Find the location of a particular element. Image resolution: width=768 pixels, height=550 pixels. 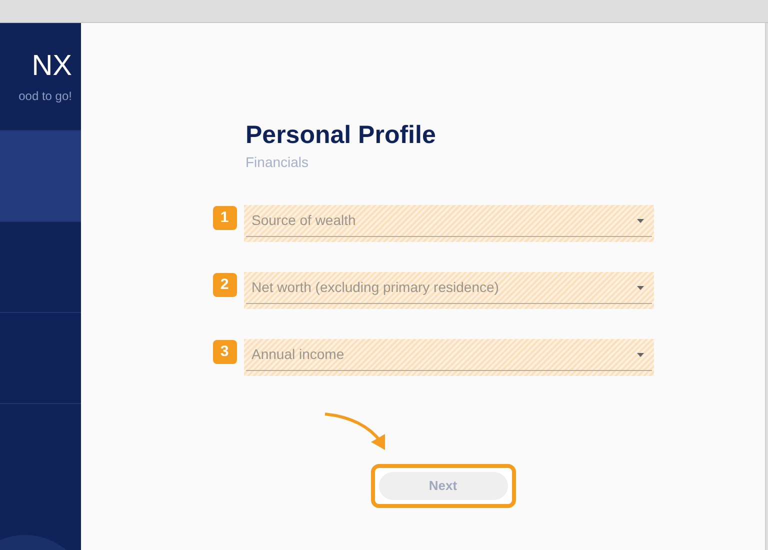

page-subtitle: Financials is located at coordinates (278, 162).